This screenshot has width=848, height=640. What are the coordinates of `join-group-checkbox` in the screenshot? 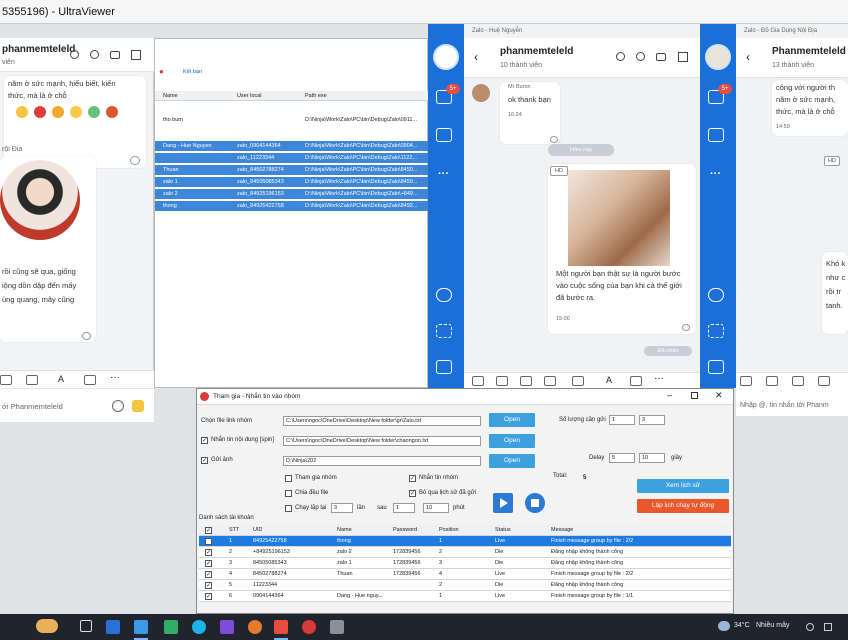 It's located at (288, 478).